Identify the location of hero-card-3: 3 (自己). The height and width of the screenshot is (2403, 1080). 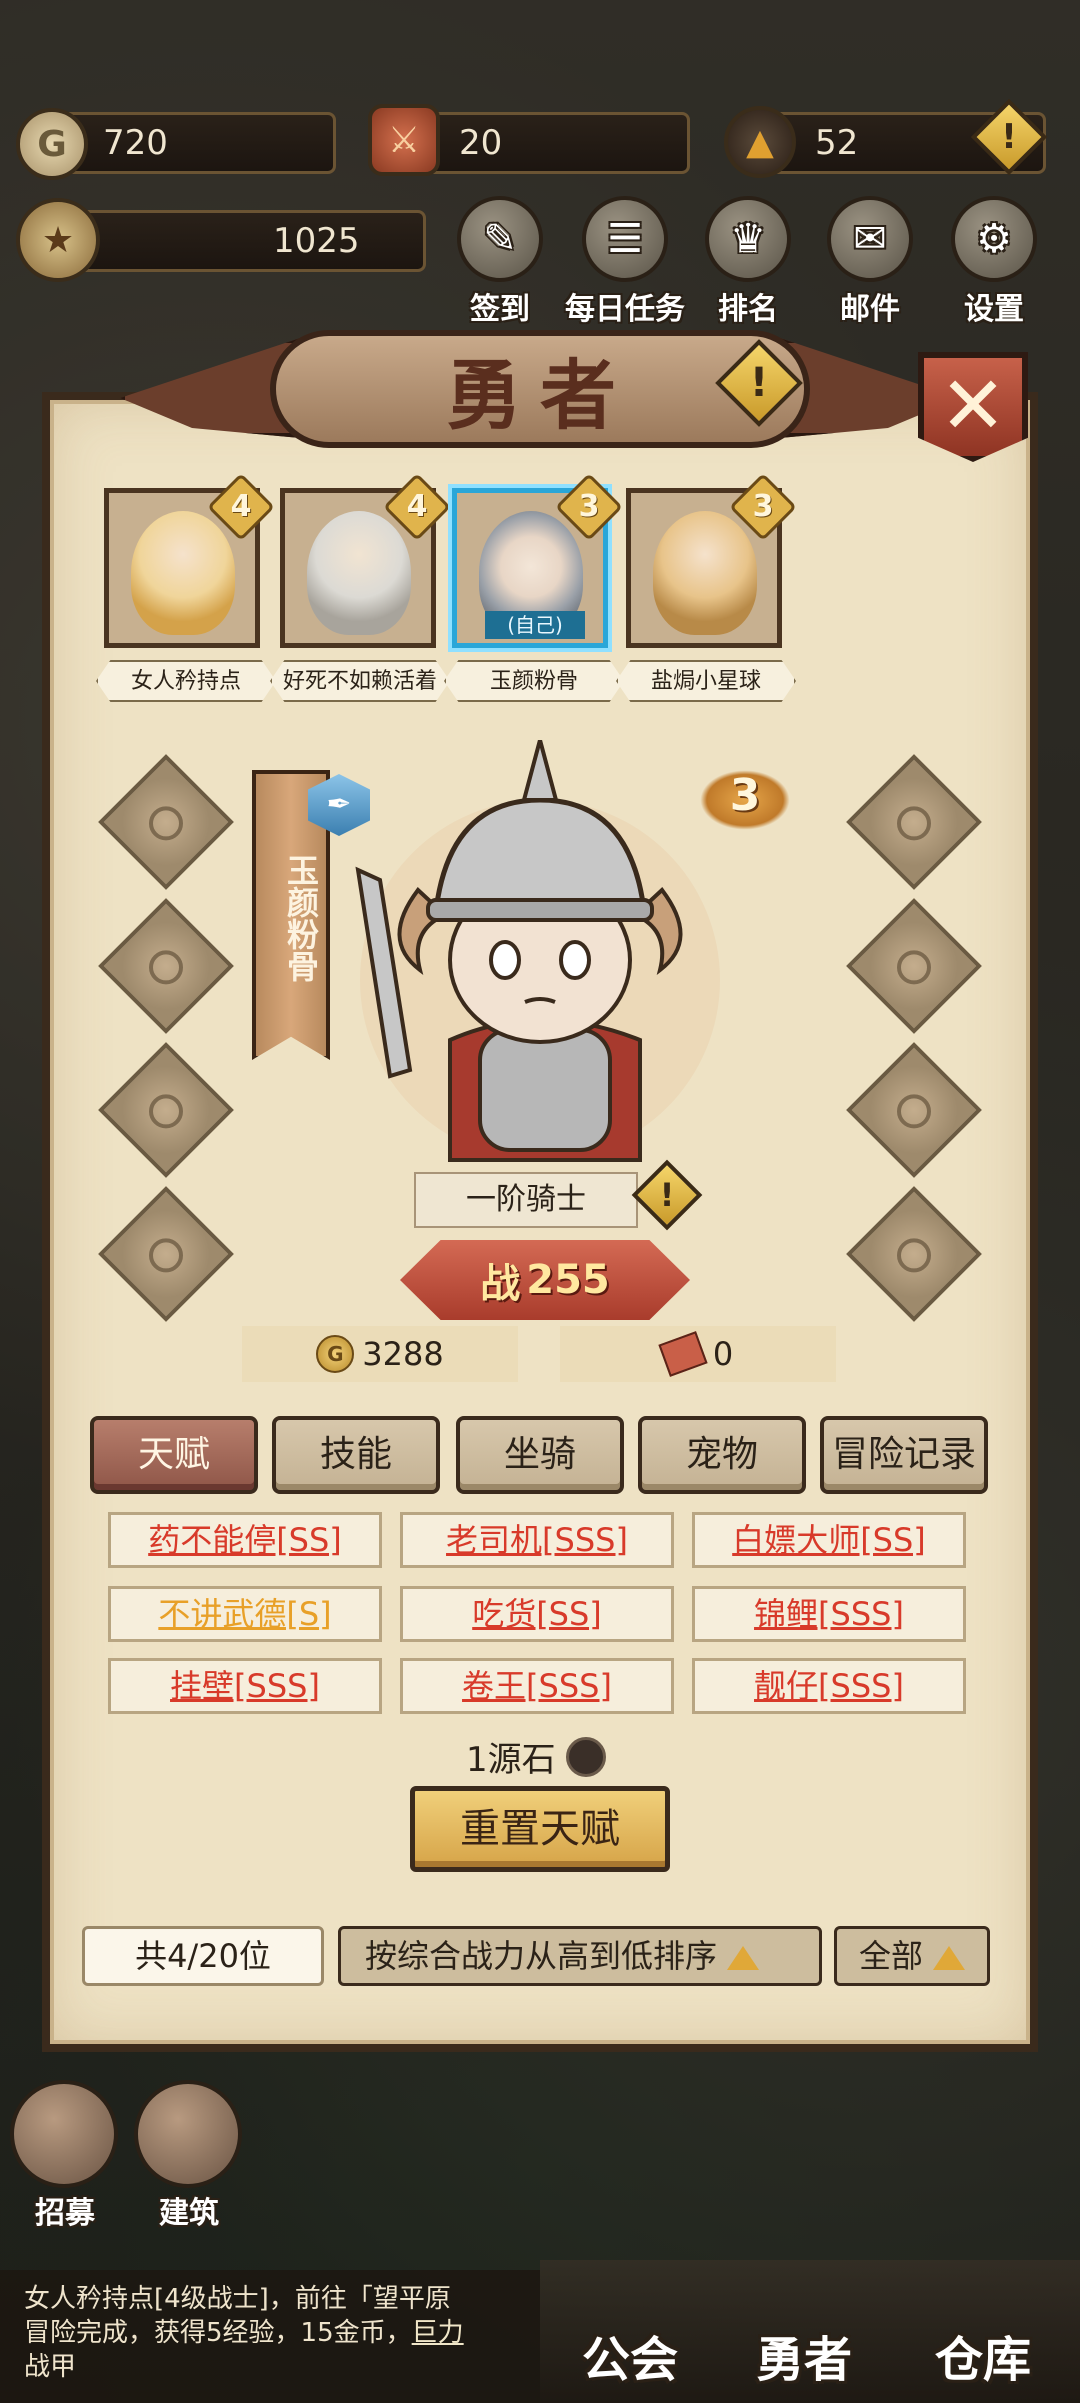
(537, 560).